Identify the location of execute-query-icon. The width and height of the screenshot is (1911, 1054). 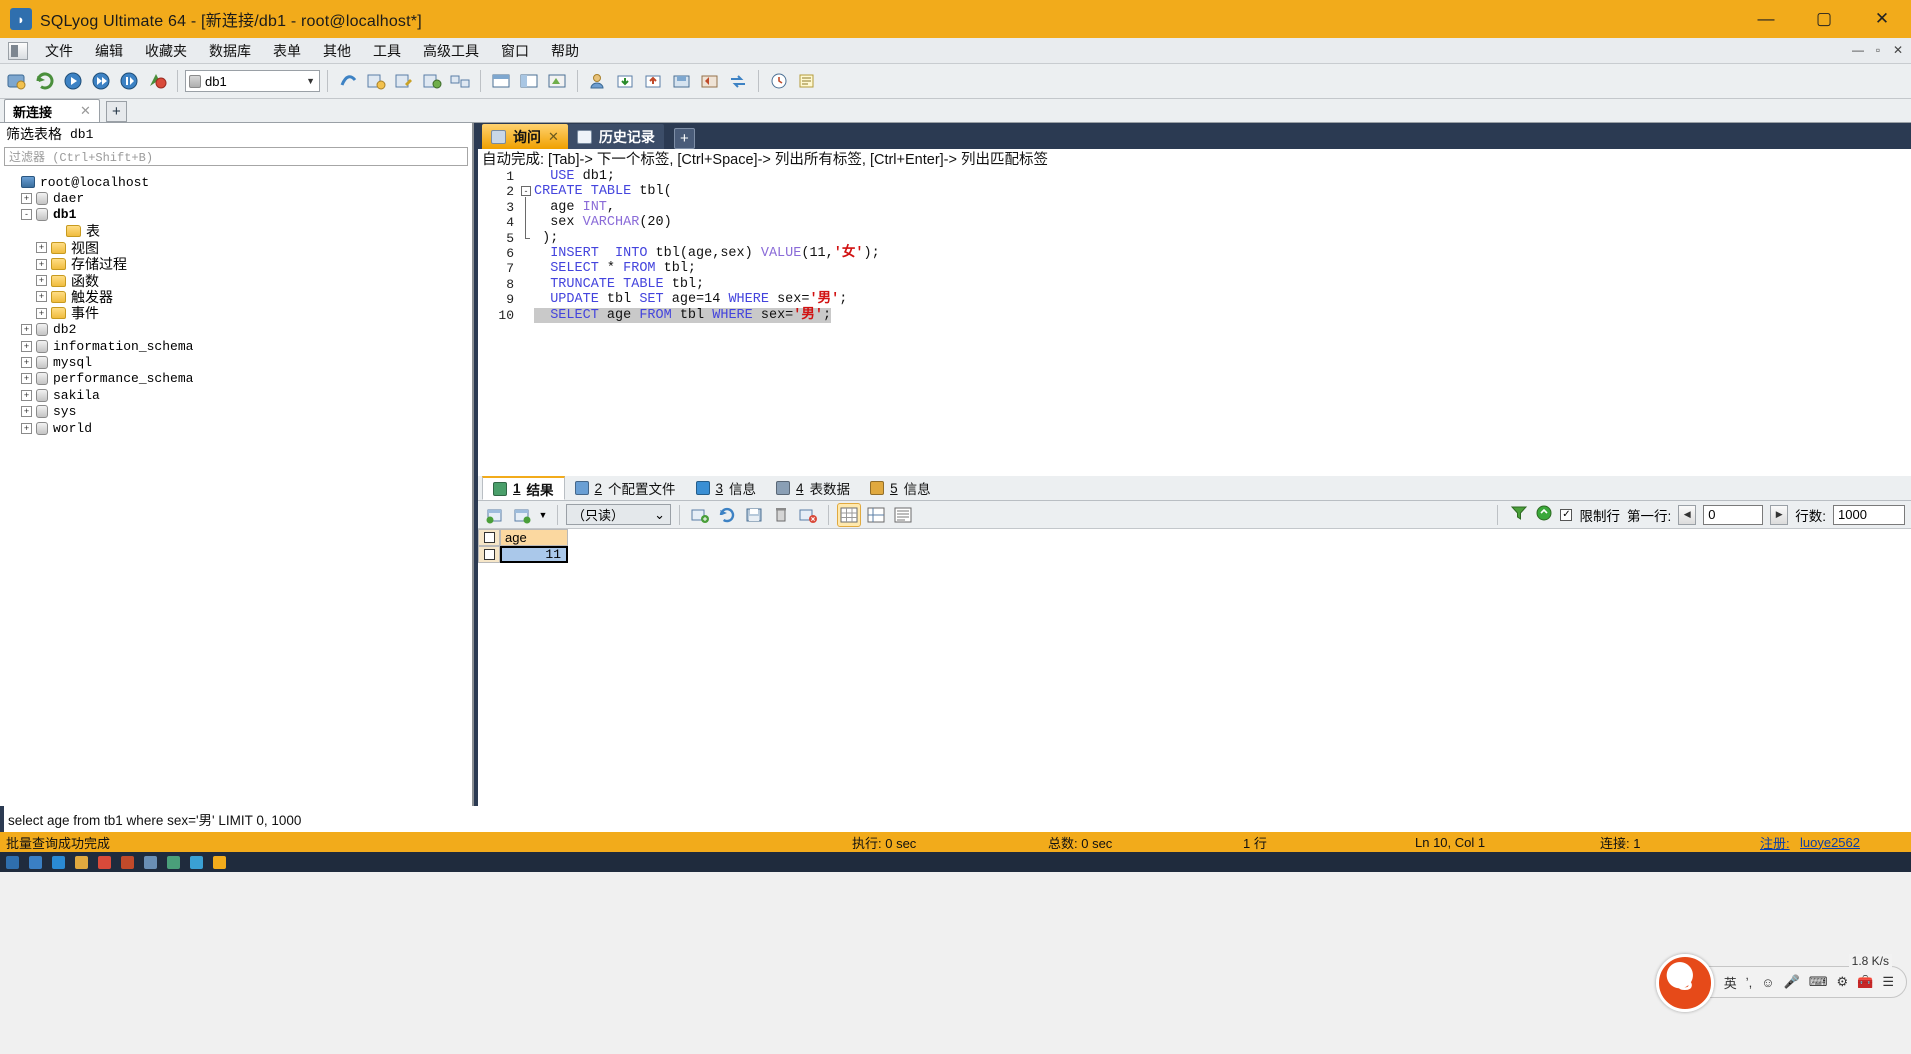
(73, 81).